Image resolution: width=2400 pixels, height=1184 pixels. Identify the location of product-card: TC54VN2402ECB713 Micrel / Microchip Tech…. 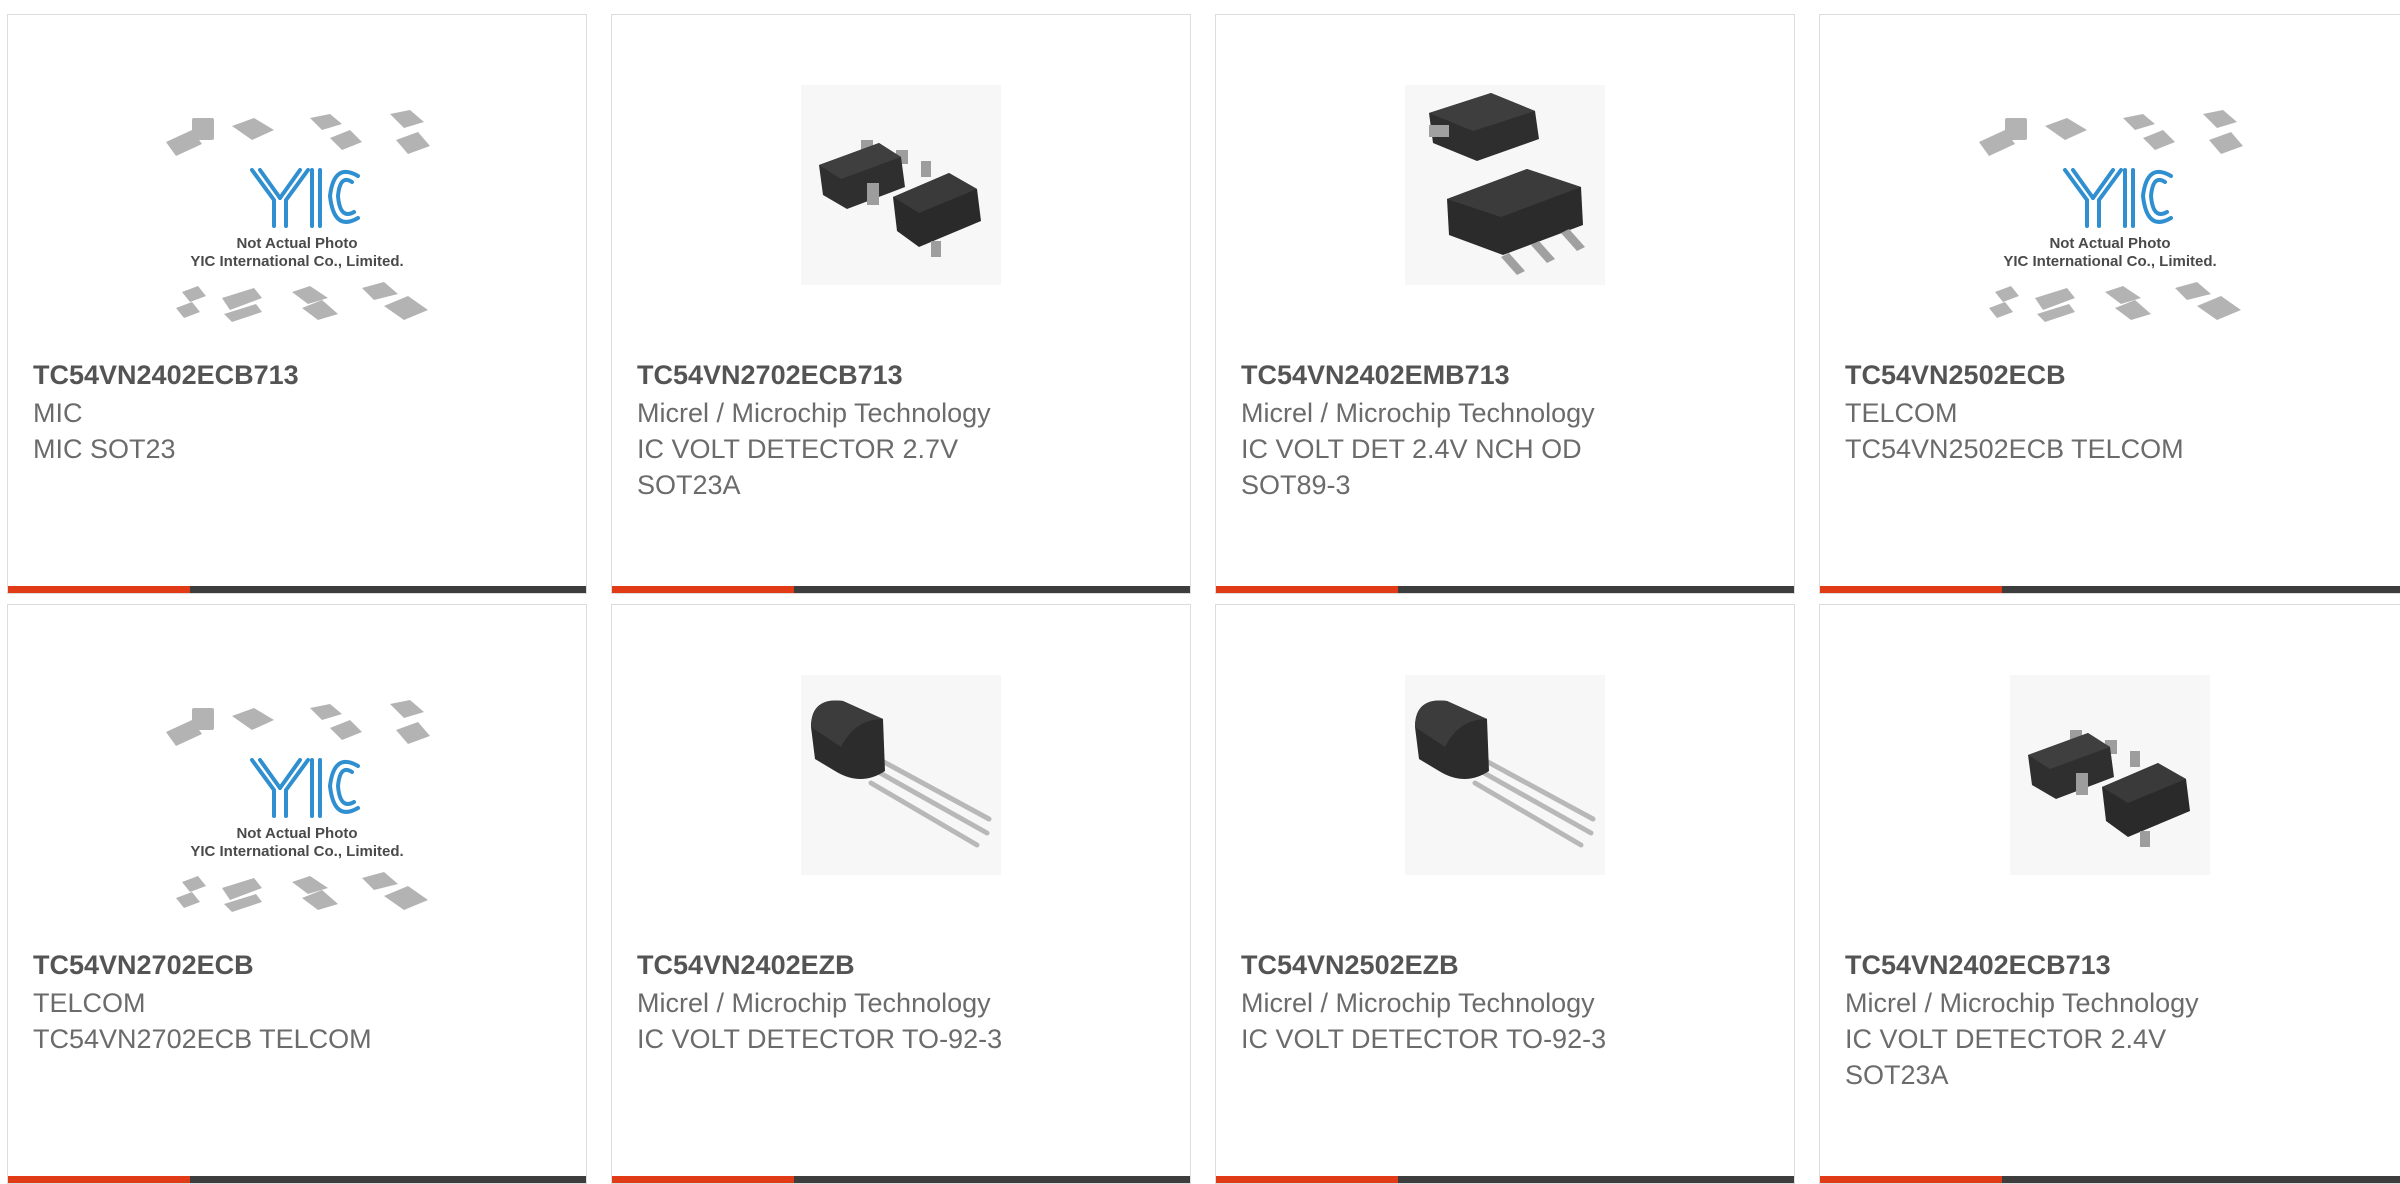
(2109, 894).